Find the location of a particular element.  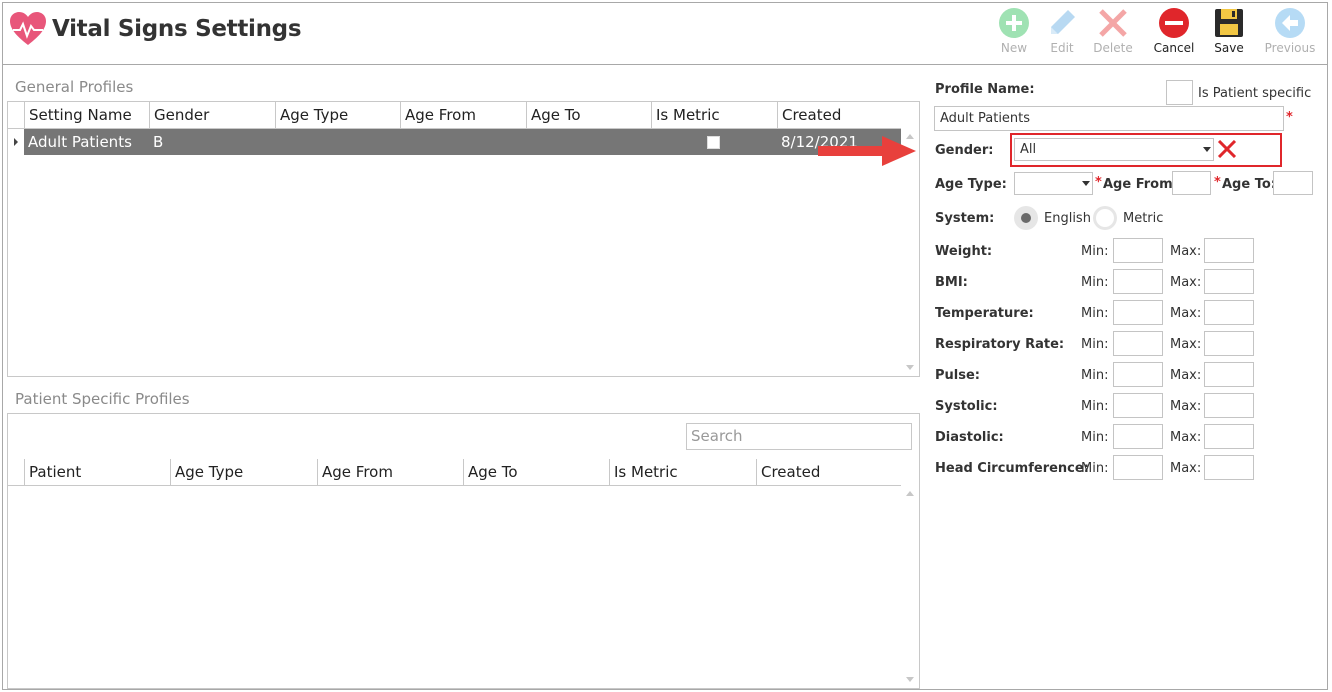

annotation-arrow-icon is located at coordinates (867, 151).